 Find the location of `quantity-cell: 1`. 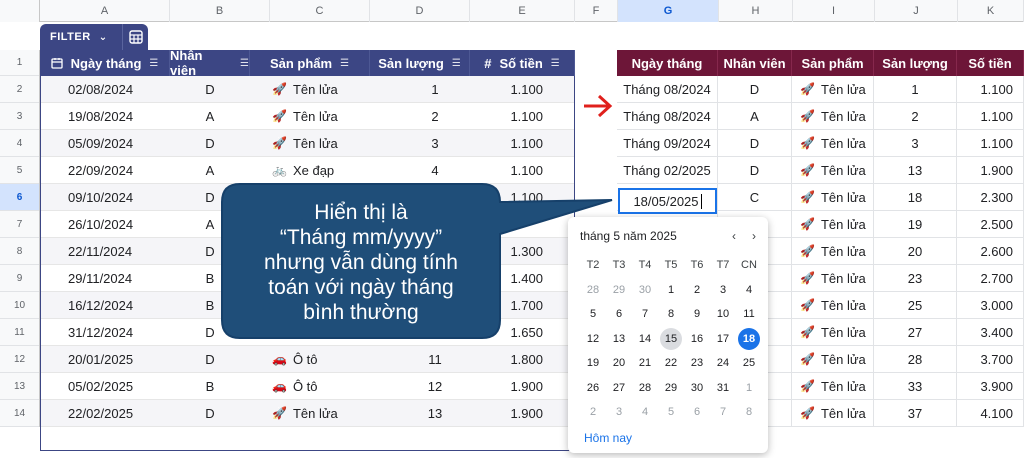

quantity-cell: 1 is located at coordinates (420, 89).